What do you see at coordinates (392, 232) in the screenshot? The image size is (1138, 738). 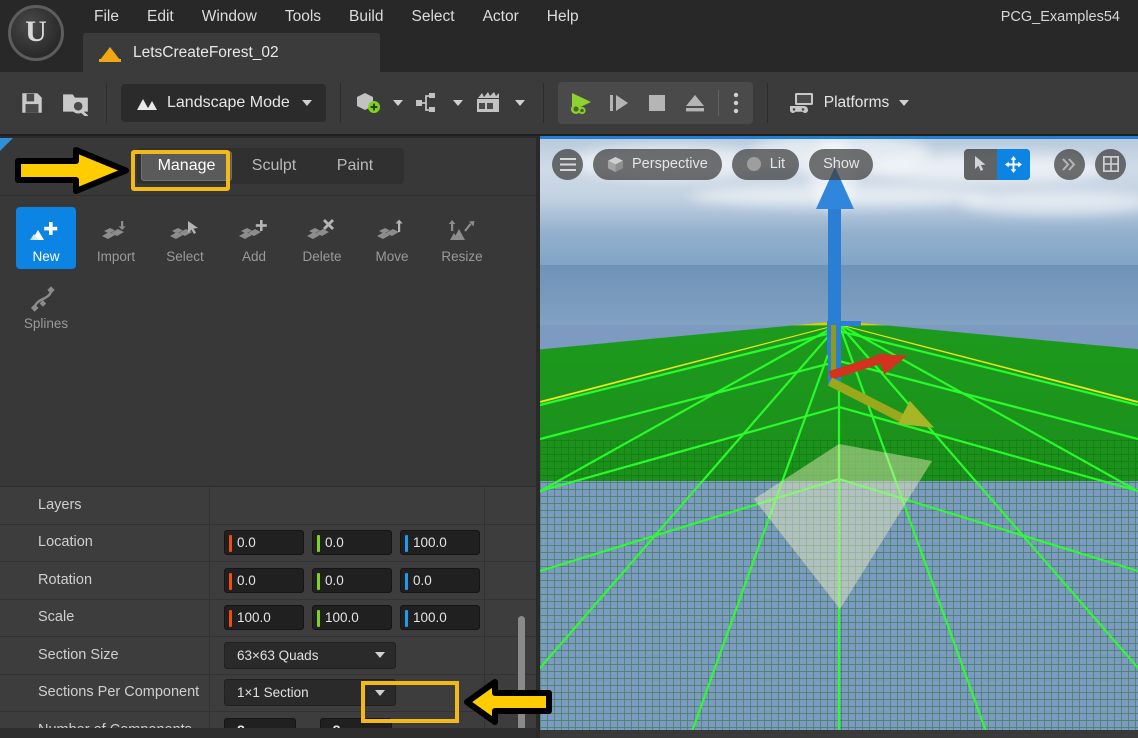 I see `move-component-icon` at bounding box center [392, 232].